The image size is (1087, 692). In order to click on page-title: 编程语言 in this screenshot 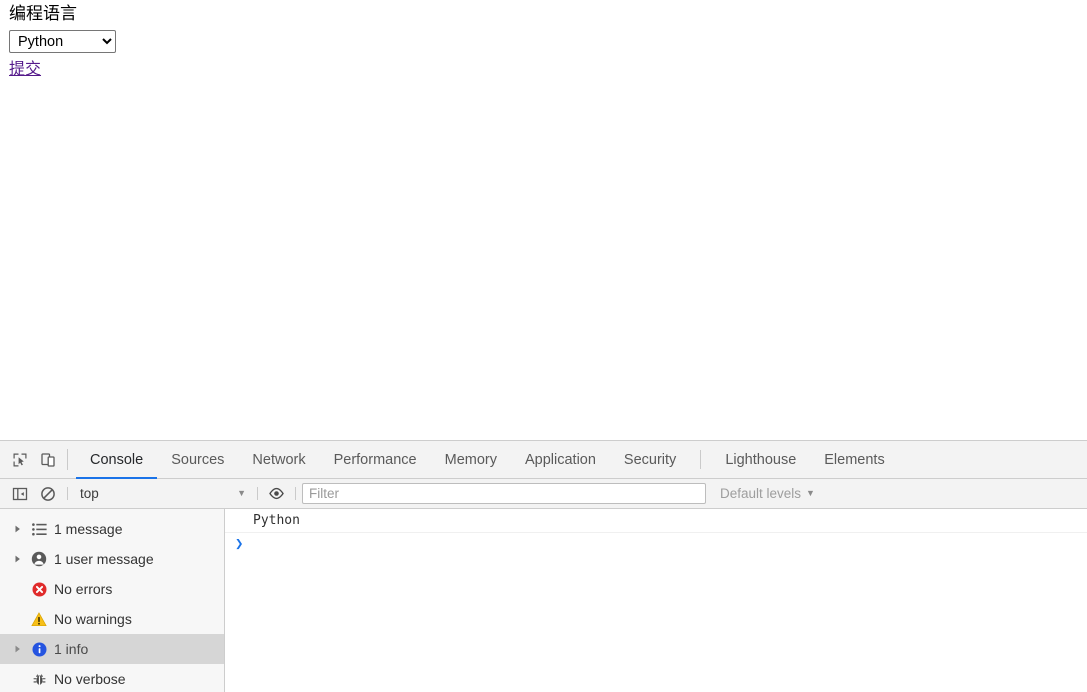, I will do `click(43, 14)`.